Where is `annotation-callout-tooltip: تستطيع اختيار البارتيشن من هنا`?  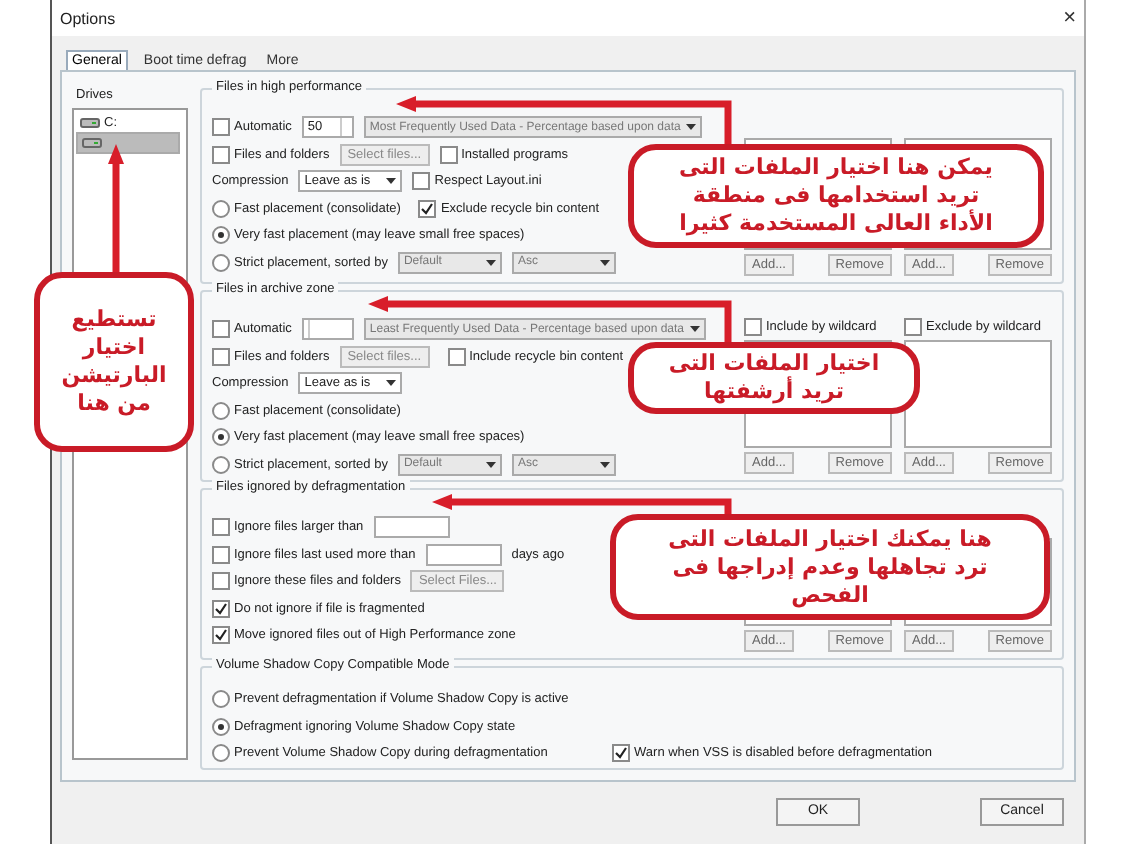 annotation-callout-tooltip: تستطيع اختيار البارتيشن من هنا is located at coordinates (114, 362).